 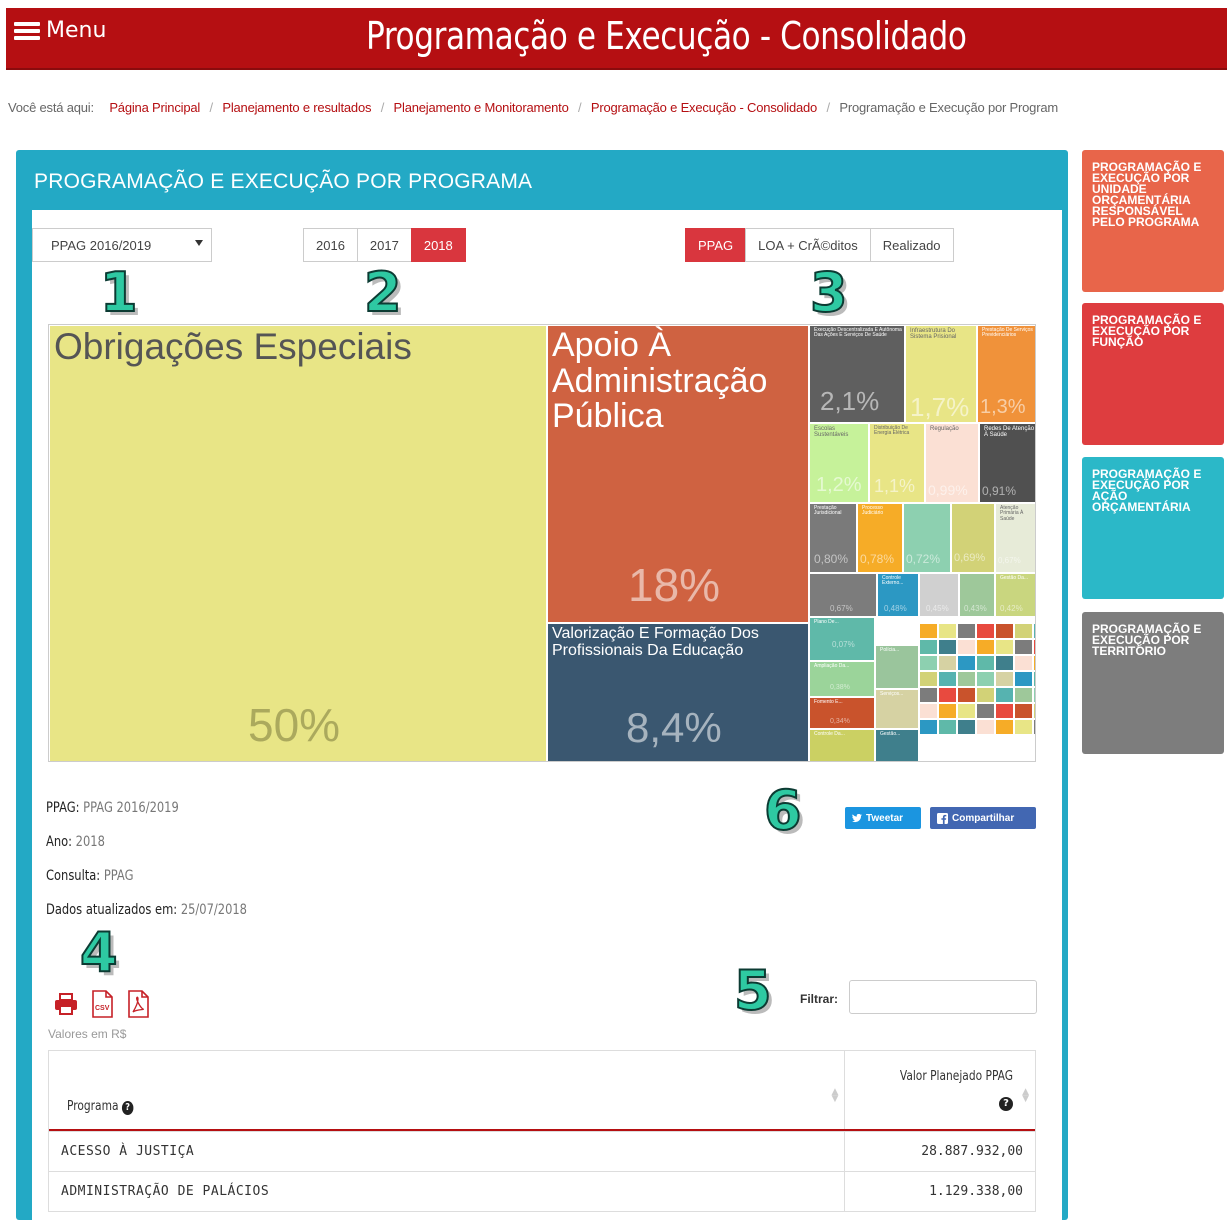 I want to click on view-button-realizado: Realizado, so click(x=911, y=245).